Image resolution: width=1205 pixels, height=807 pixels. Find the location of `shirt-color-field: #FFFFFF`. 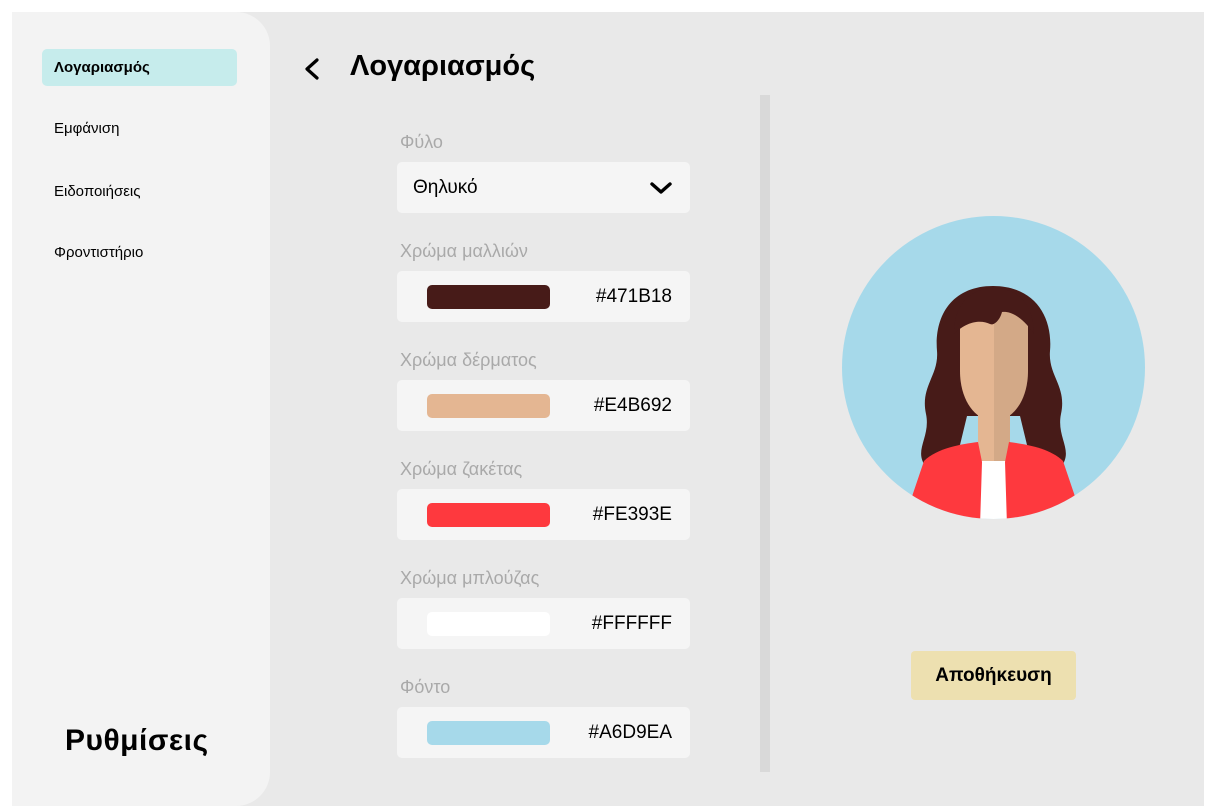

shirt-color-field: #FFFFFF is located at coordinates (543, 623).